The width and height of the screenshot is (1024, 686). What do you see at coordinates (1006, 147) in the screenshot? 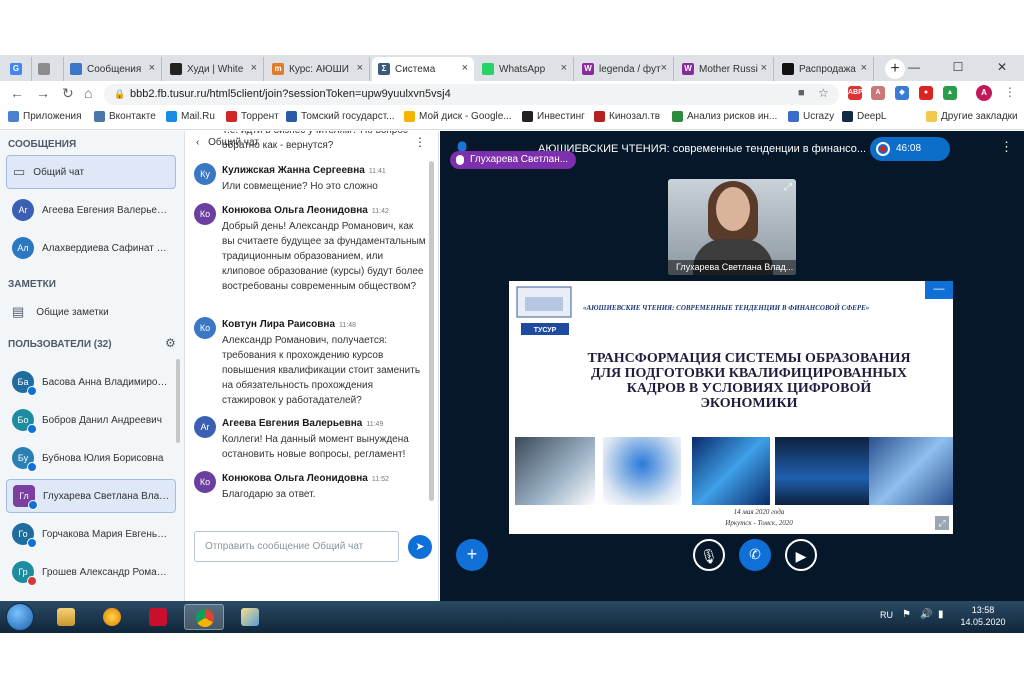
I see `options-menu-icon: ⋮` at bounding box center [1006, 147].